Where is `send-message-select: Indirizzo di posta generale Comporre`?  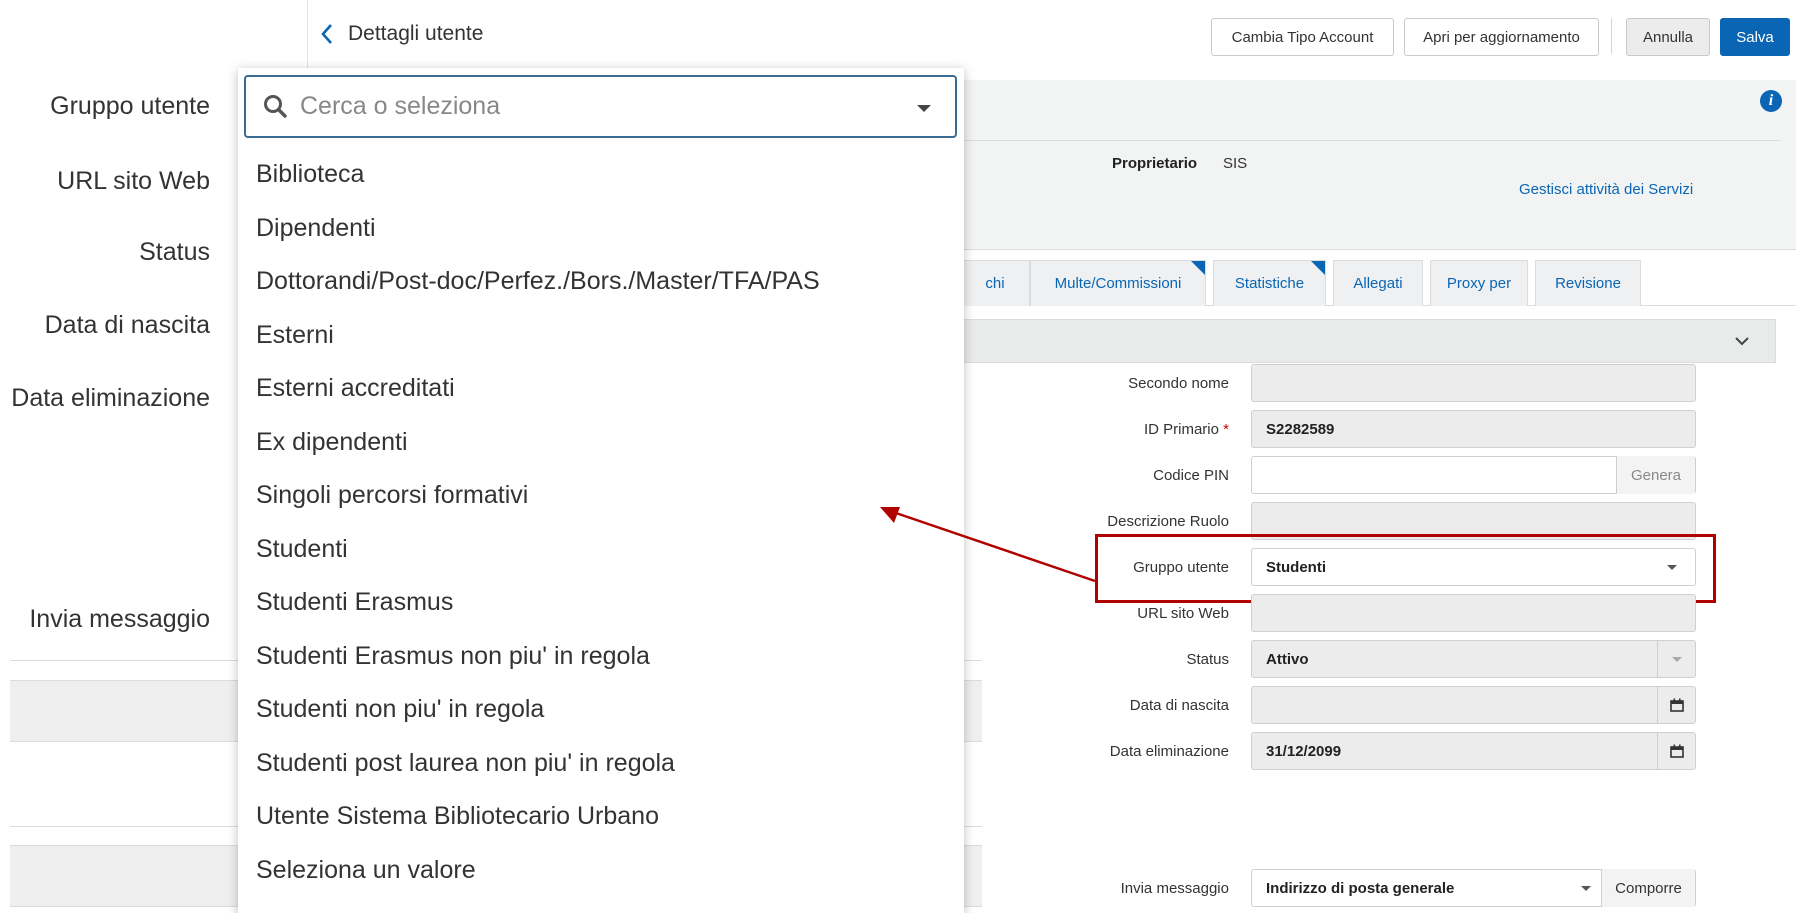 send-message-select: Indirizzo di posta generale Comporre is located at coordinates (1473, 888).